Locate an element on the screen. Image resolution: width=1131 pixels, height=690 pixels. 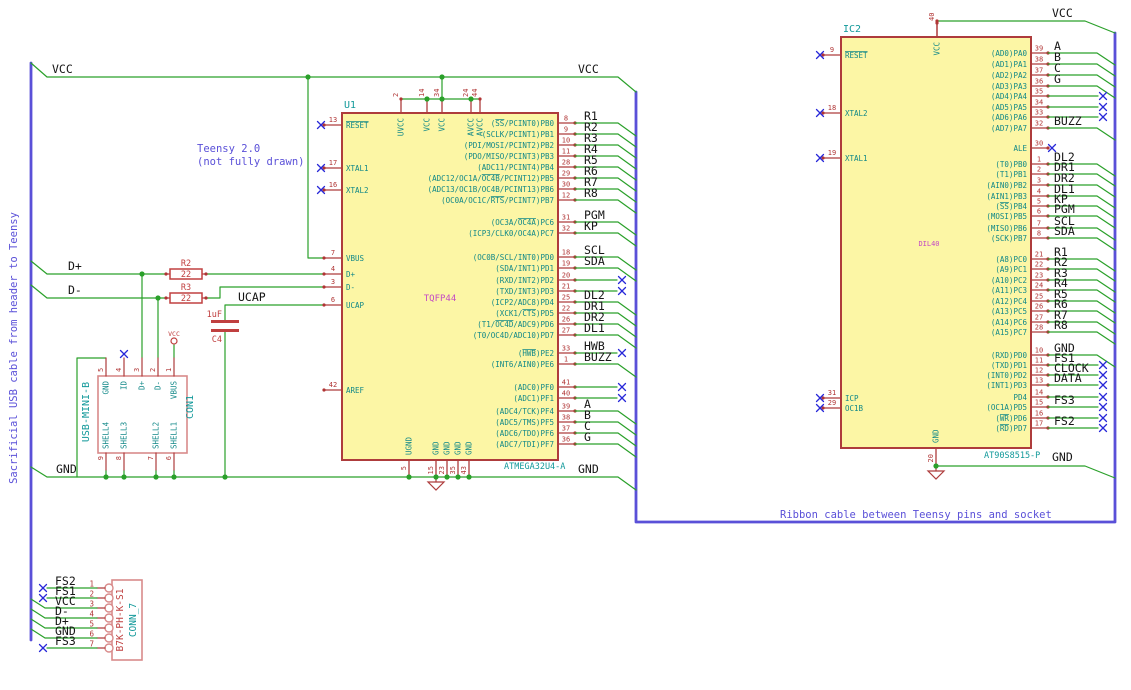
pin-name: (ADC4/TCK)PF4 is located at coordinates (524, 411).